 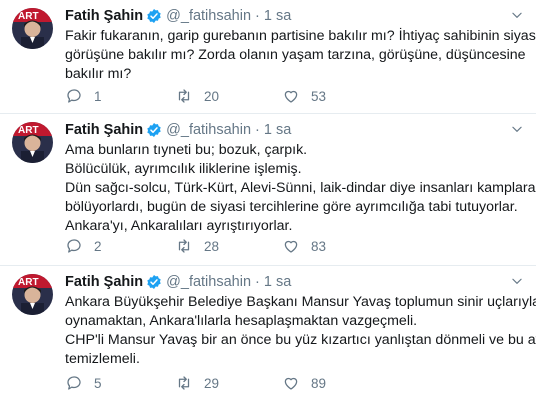 I want to click on retweet-button: 29, so click(x=228, y=383).